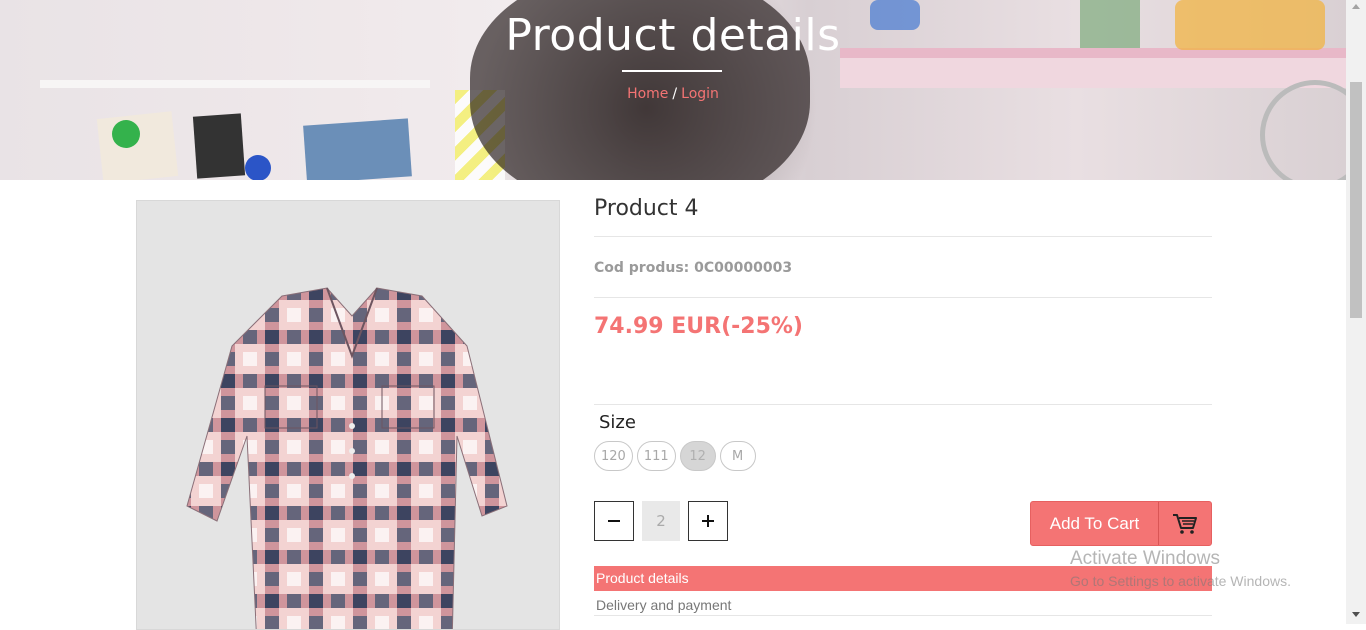  Describe the element at coordinates (700, 94) in the screenshot. I see `breadcrumb-login-link: Login` at that location.